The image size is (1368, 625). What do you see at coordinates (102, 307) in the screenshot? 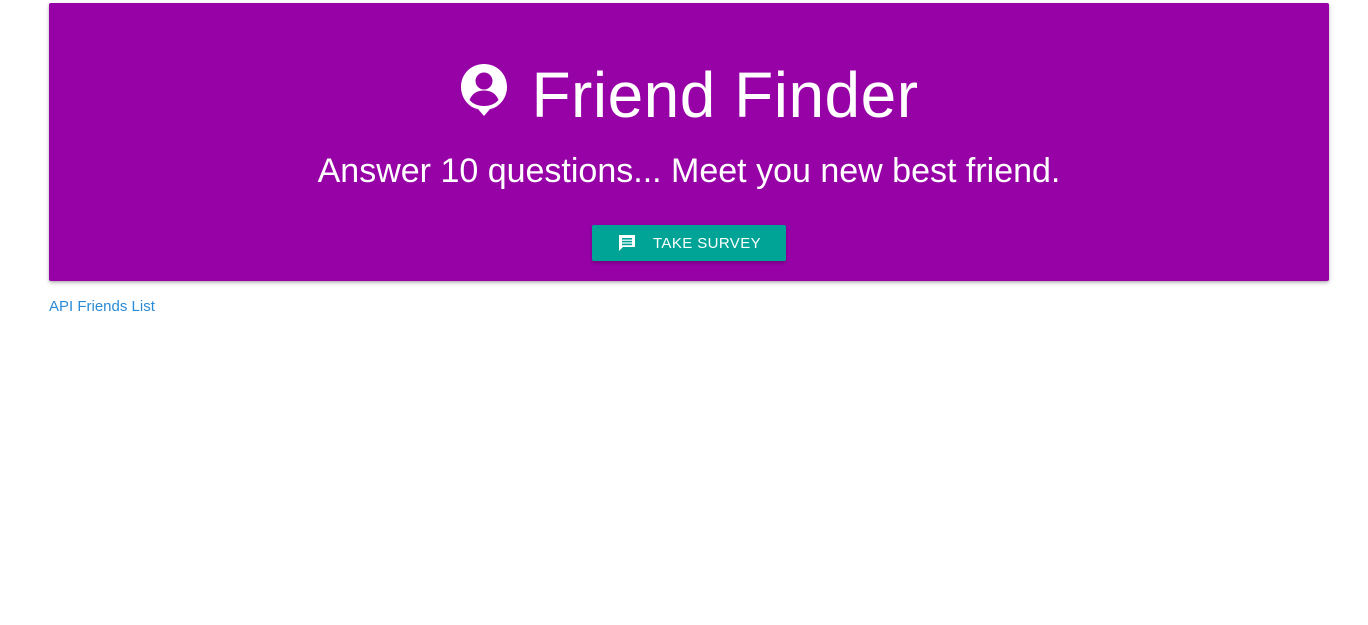
I see `api-friends-list-link: API Friends List` at bounding box center [102, 307].